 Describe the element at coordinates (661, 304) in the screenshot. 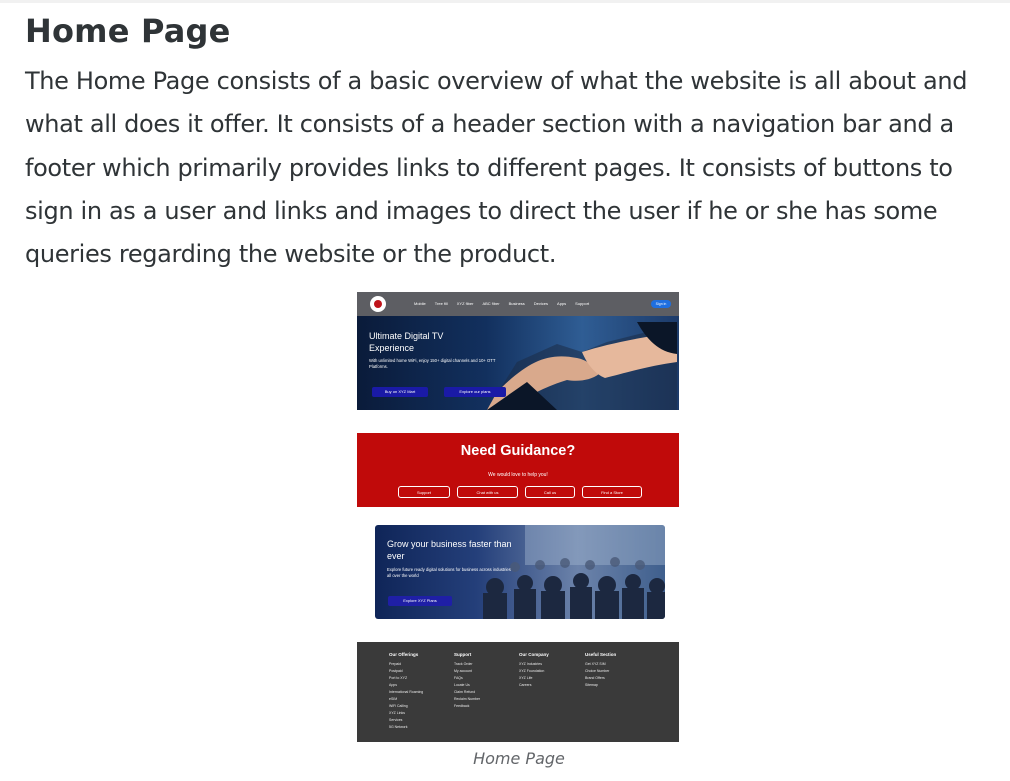

I see `sign-in-button: Sign in` at that location.